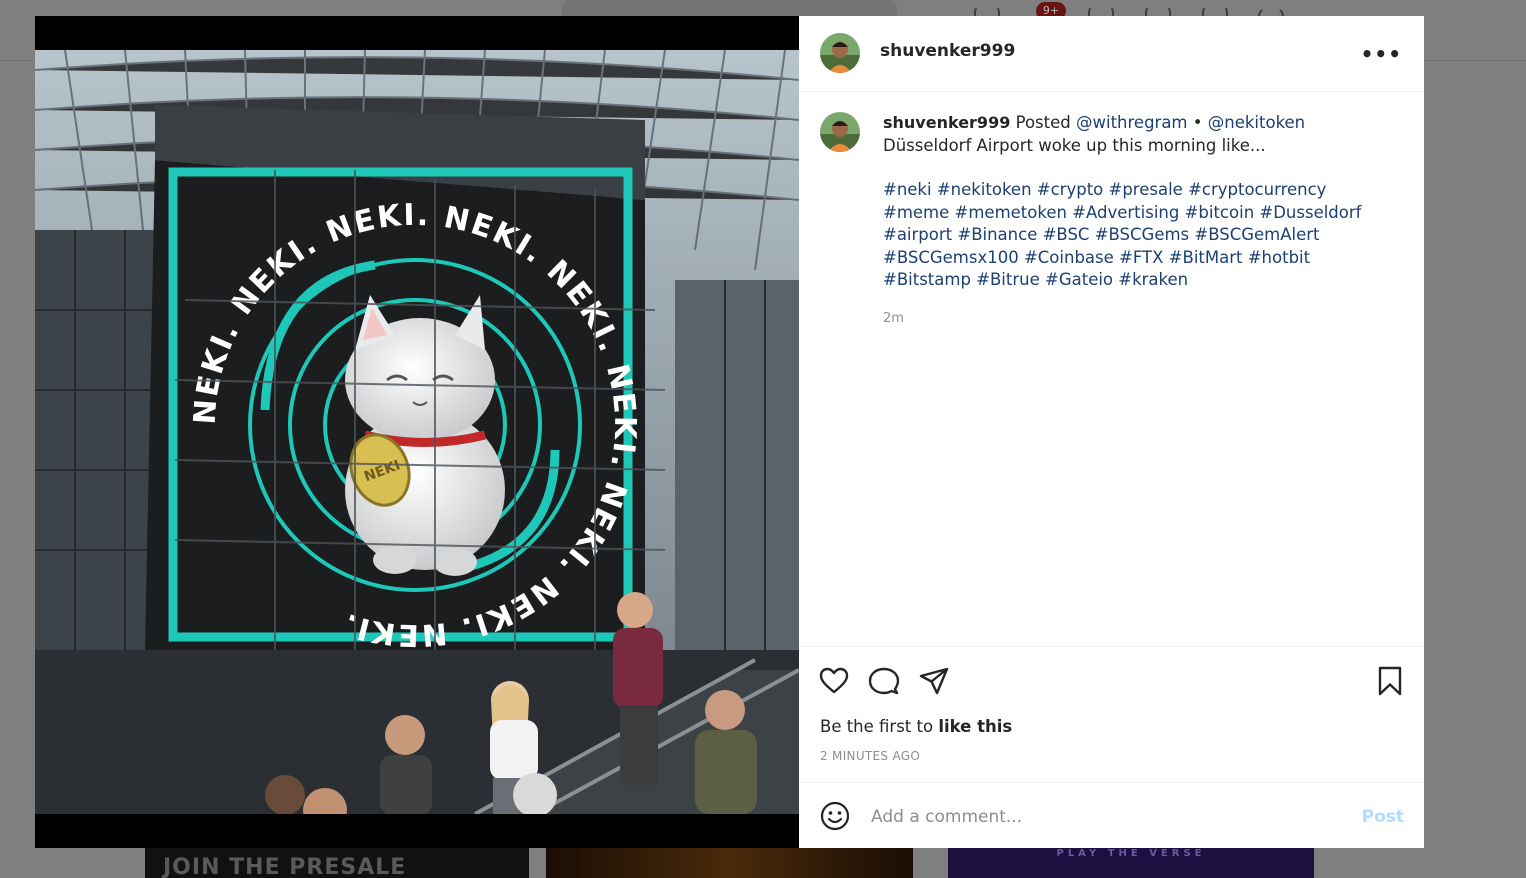  Describe the element at coordinates (729, 863) in the screenshot. I see `background-feed-card` at that location.